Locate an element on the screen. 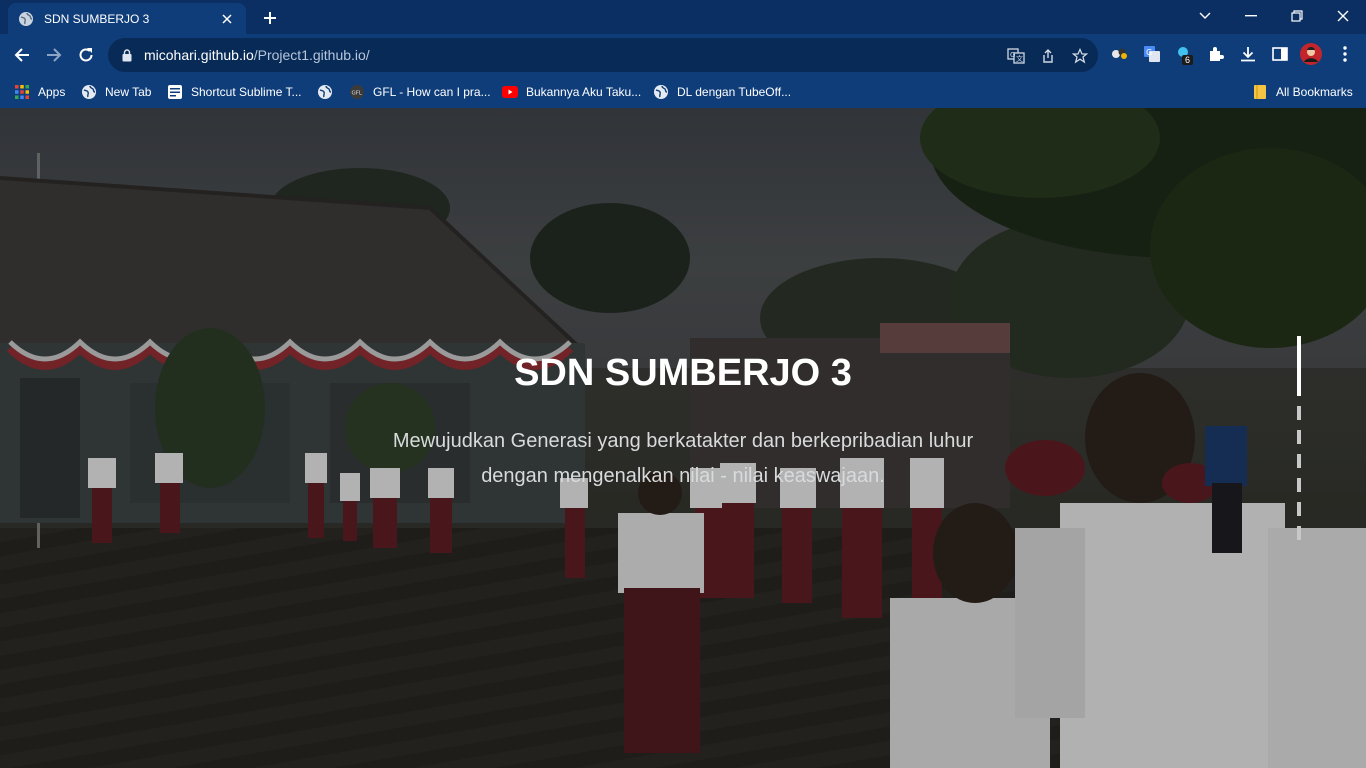  active-tab: SDN SUMBERJO 3 is located at coordinates (127, 18).